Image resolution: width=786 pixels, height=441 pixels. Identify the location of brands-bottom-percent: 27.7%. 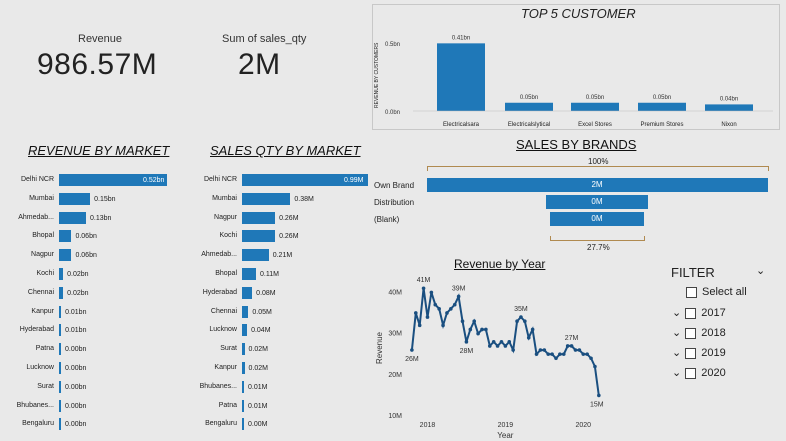
(598, 247).